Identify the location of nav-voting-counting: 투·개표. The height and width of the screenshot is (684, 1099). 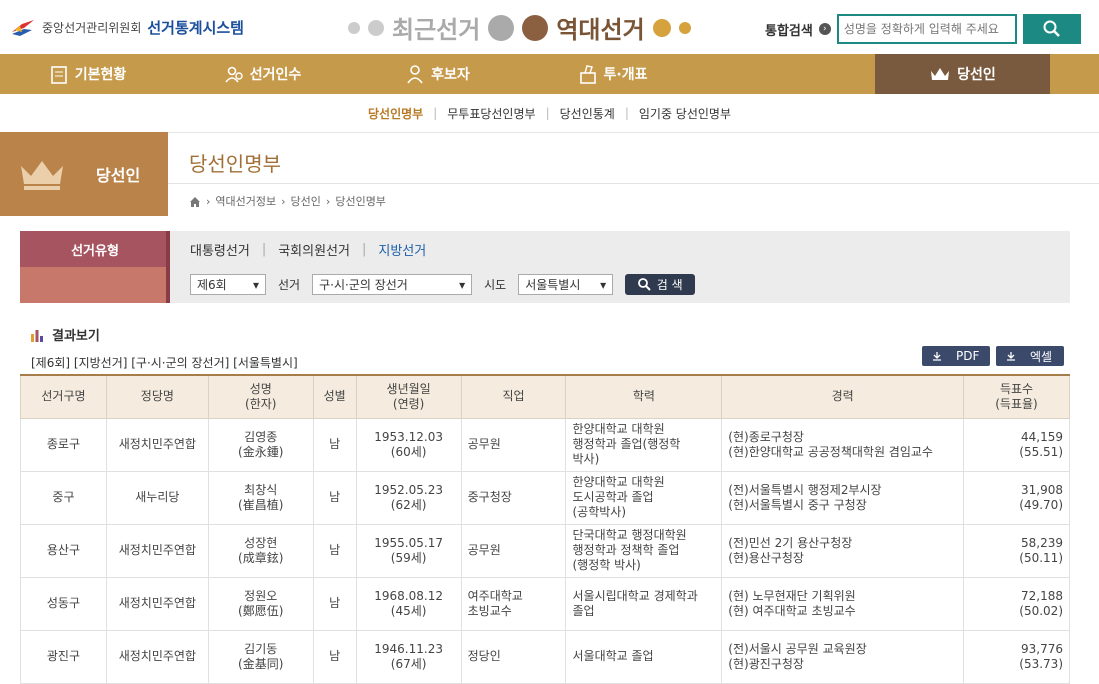
(612, 74).